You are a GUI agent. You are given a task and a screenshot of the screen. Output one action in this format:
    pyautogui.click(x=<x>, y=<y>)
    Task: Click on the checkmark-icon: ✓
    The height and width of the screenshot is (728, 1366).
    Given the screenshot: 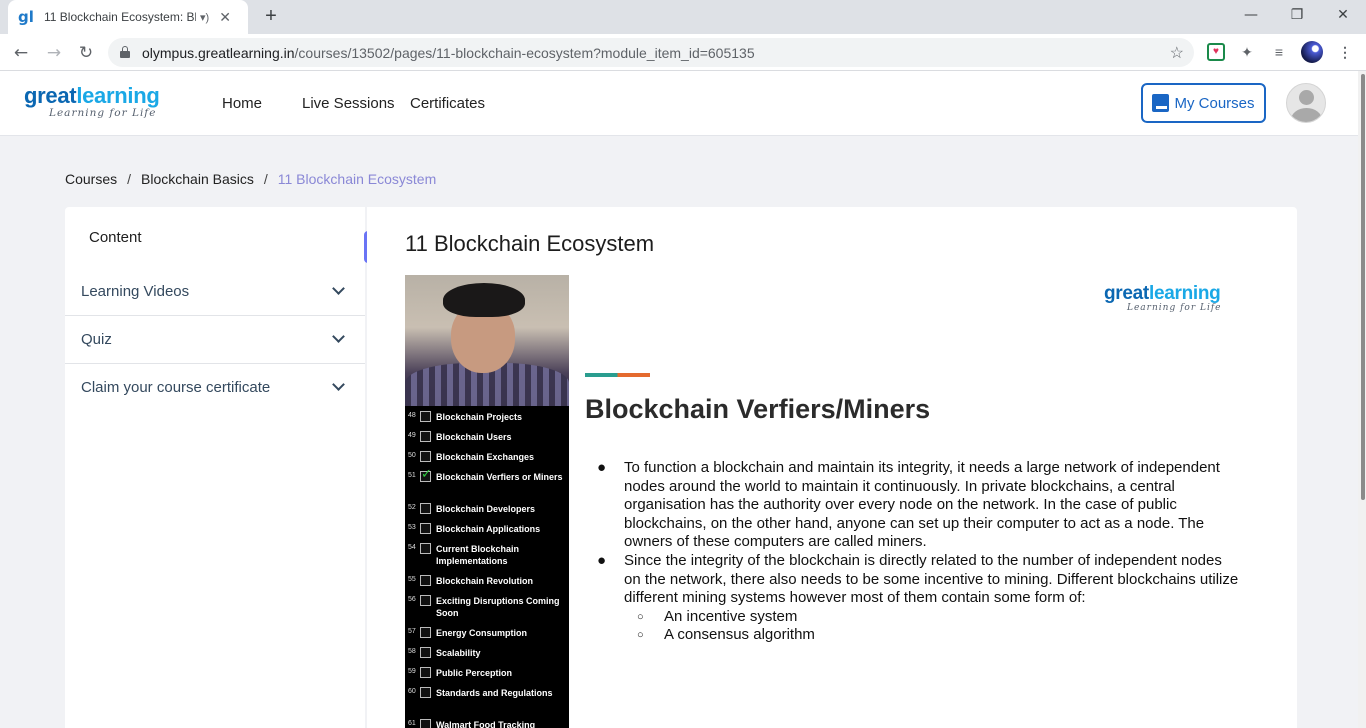 What is the action you would take?
    pyautogui.click(x=426, y=474)
    